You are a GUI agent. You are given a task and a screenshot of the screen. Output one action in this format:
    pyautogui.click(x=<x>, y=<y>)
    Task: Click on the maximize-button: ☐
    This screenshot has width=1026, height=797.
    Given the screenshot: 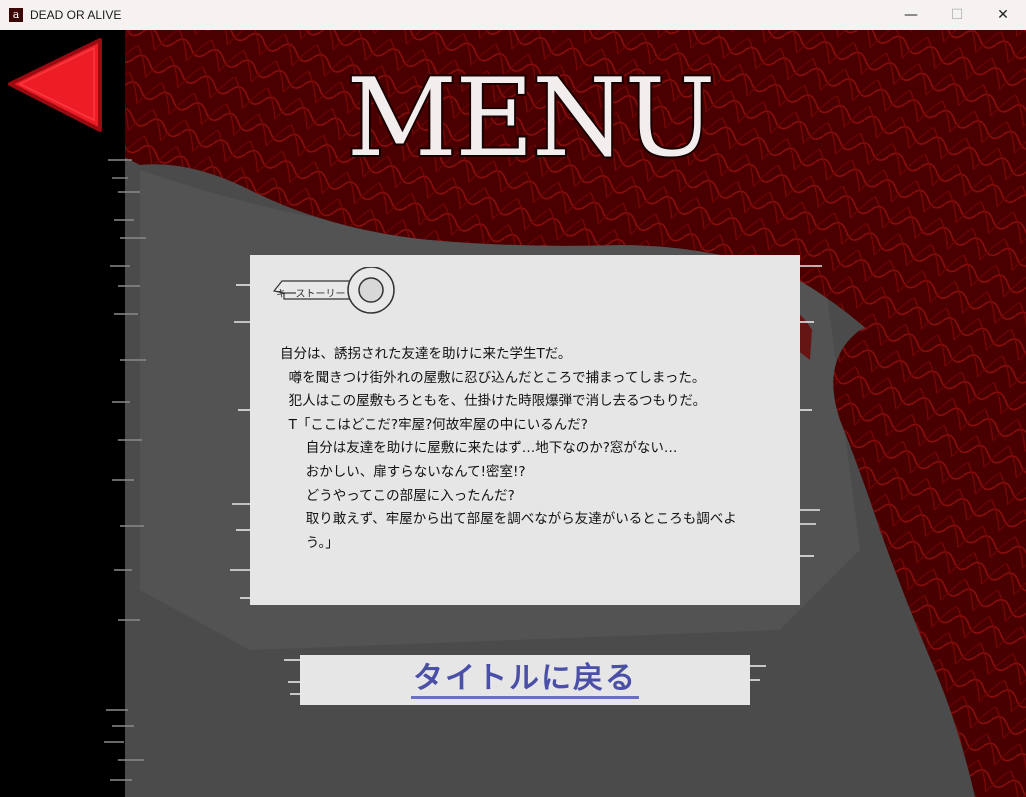 What is the action you would take?
    pyautogui.click(x=957, y=15)
    